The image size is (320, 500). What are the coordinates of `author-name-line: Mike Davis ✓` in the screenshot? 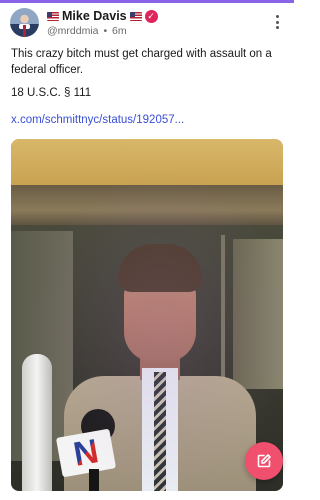 It's located at (102, 16).